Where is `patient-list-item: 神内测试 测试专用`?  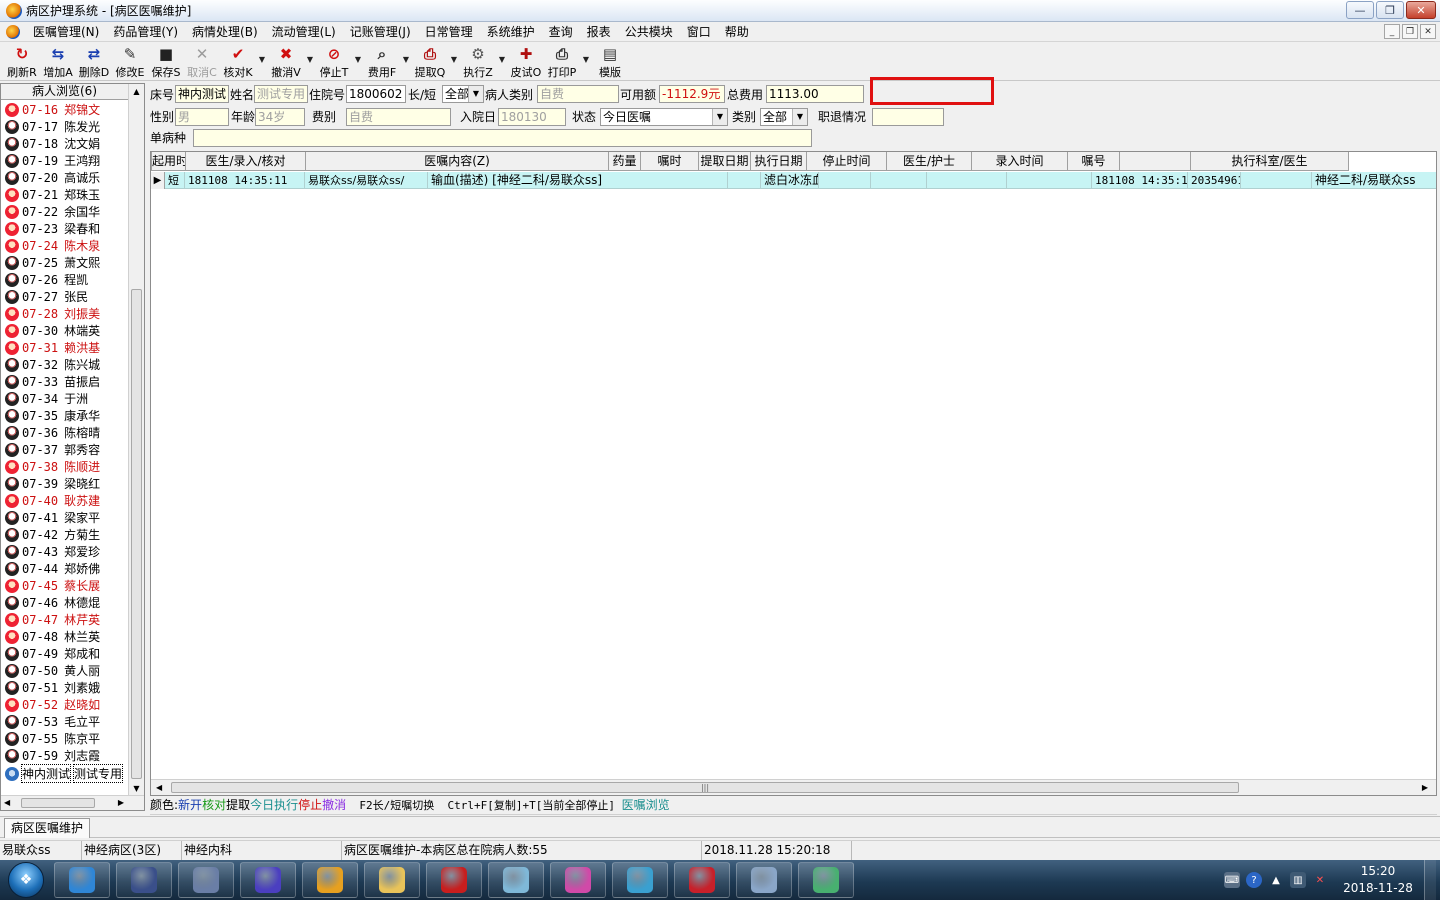
patient-list-item: 神内测试 测试专用 is located at coordinates (65, 773).